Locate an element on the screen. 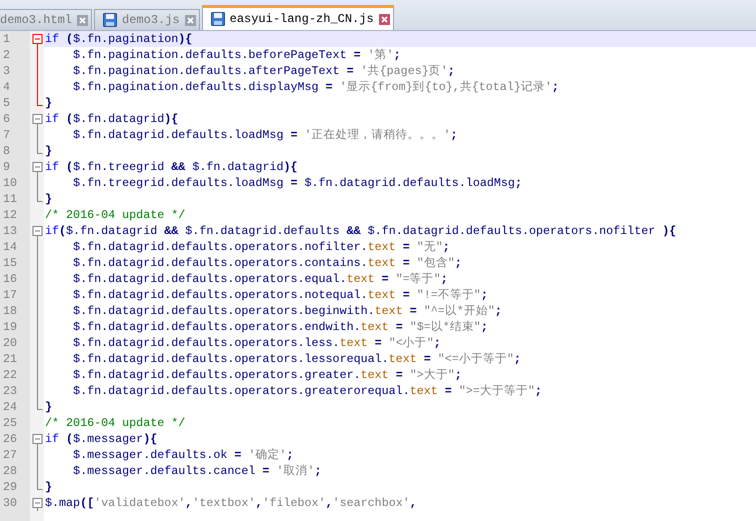 Image resolution: width=756 pixels, height=521 pixels. line-number: 30 is located at coordinates (10, 503).